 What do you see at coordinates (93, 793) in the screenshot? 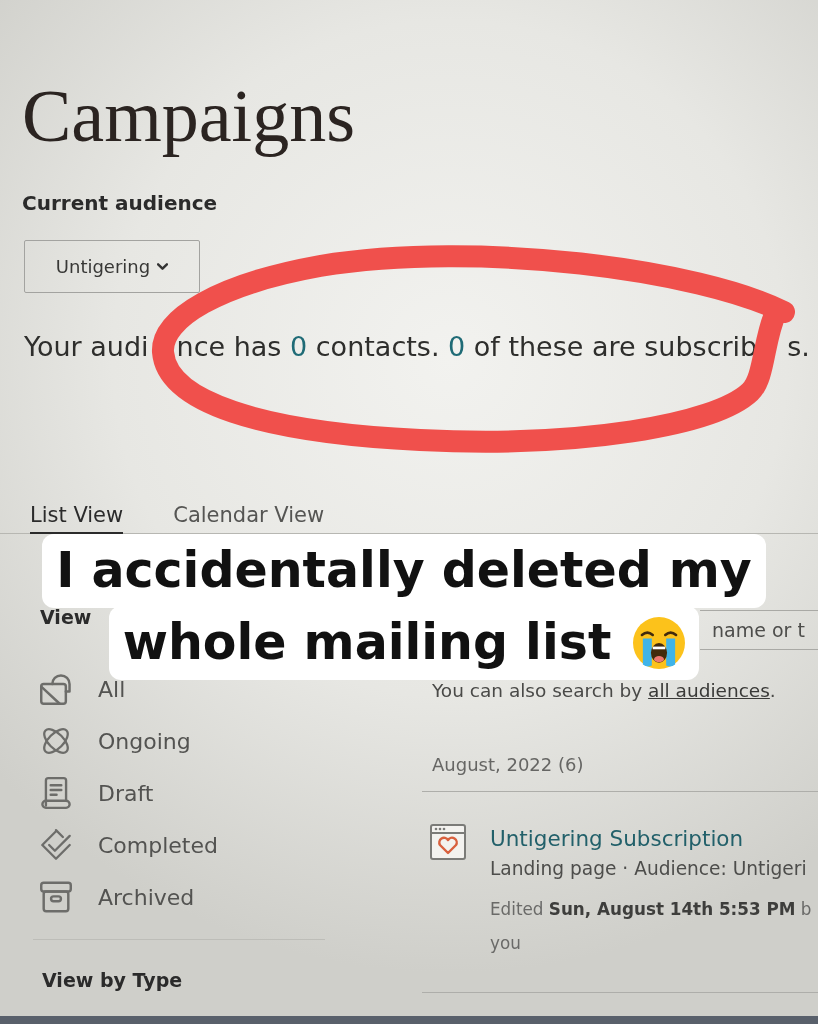
I see `sidebar-item: Draft` at bounding box center [93, 793].